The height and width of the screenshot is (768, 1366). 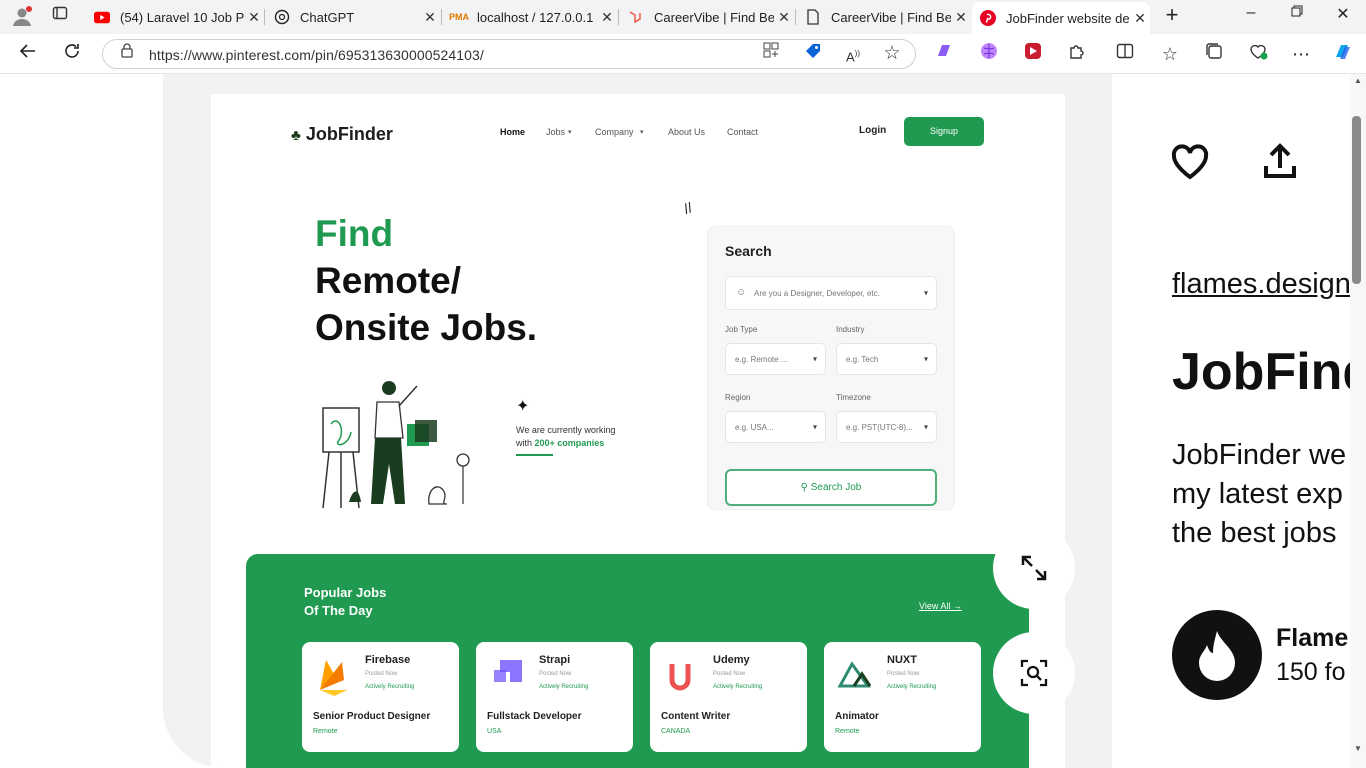 What do you see at coordinates (459, 17) in the screenshot?
I see `phpmyadmin-icon: PMA` at bounding box center [459, 17].